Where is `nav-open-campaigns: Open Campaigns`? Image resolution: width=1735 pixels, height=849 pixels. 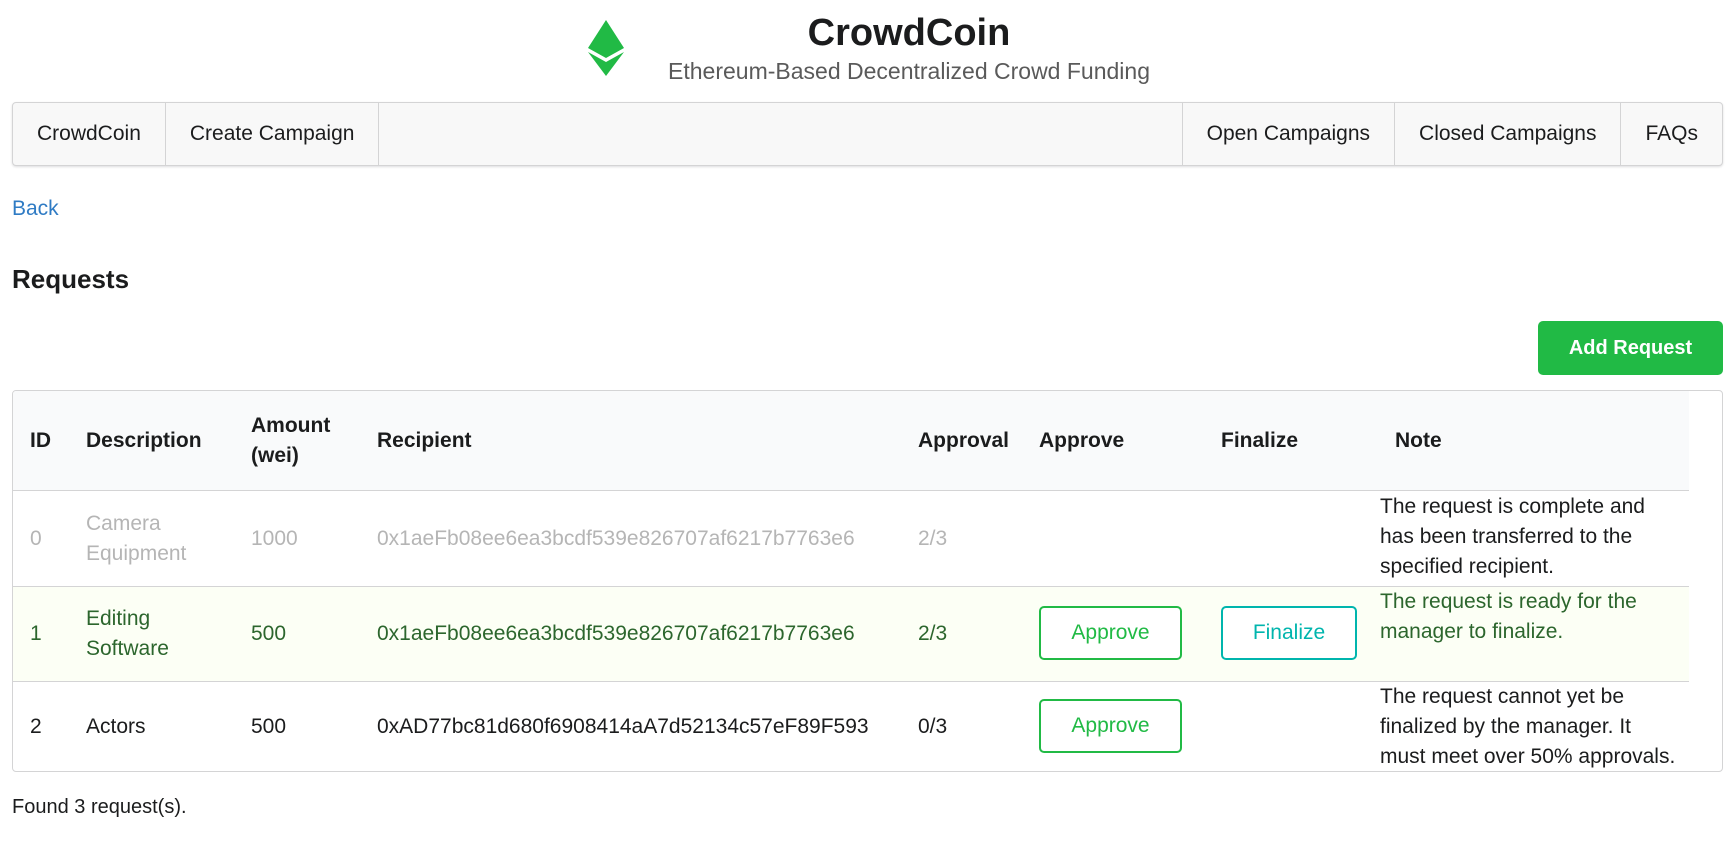
nav-open-campaigns: Open Campaigns is located at coordinates (1289, 134).